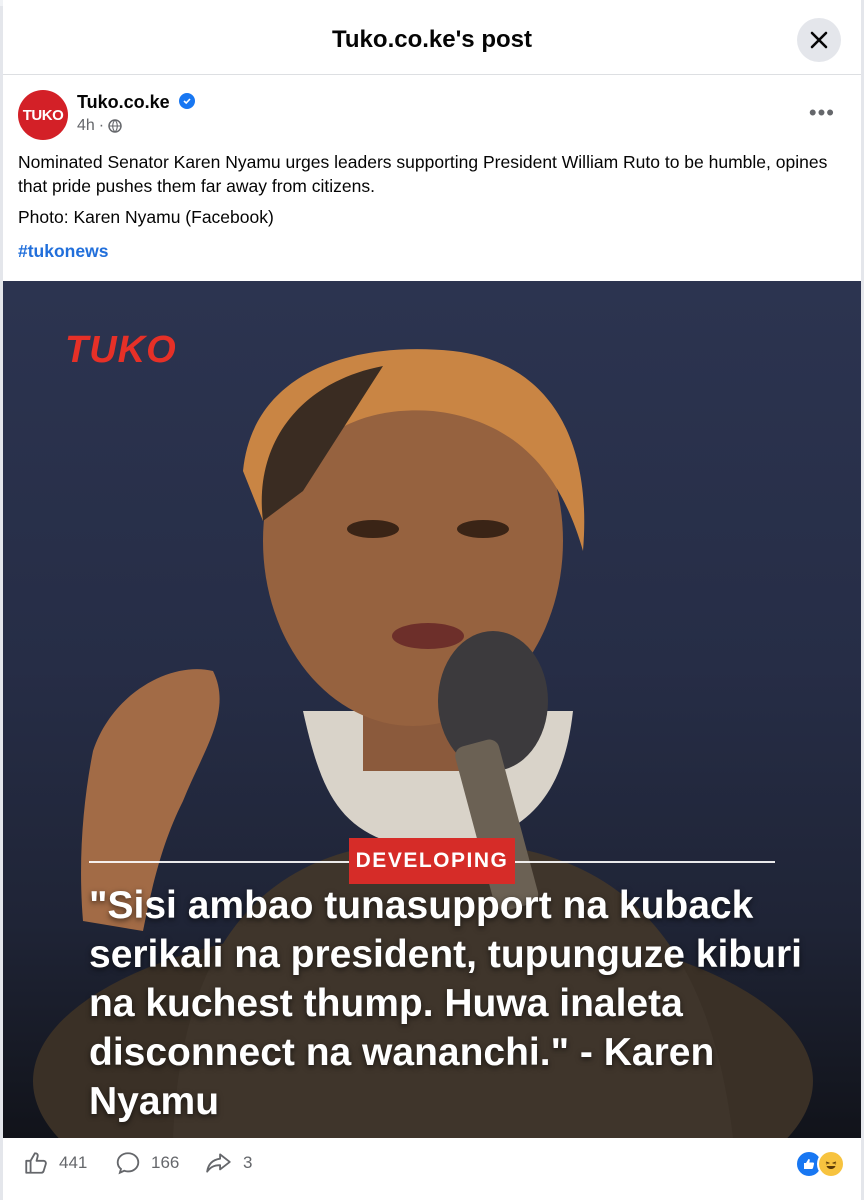  What do you see at coordinates (128, 1163) in the screenshot?
I see `comment-icon` at bounding box center [128, 1163].